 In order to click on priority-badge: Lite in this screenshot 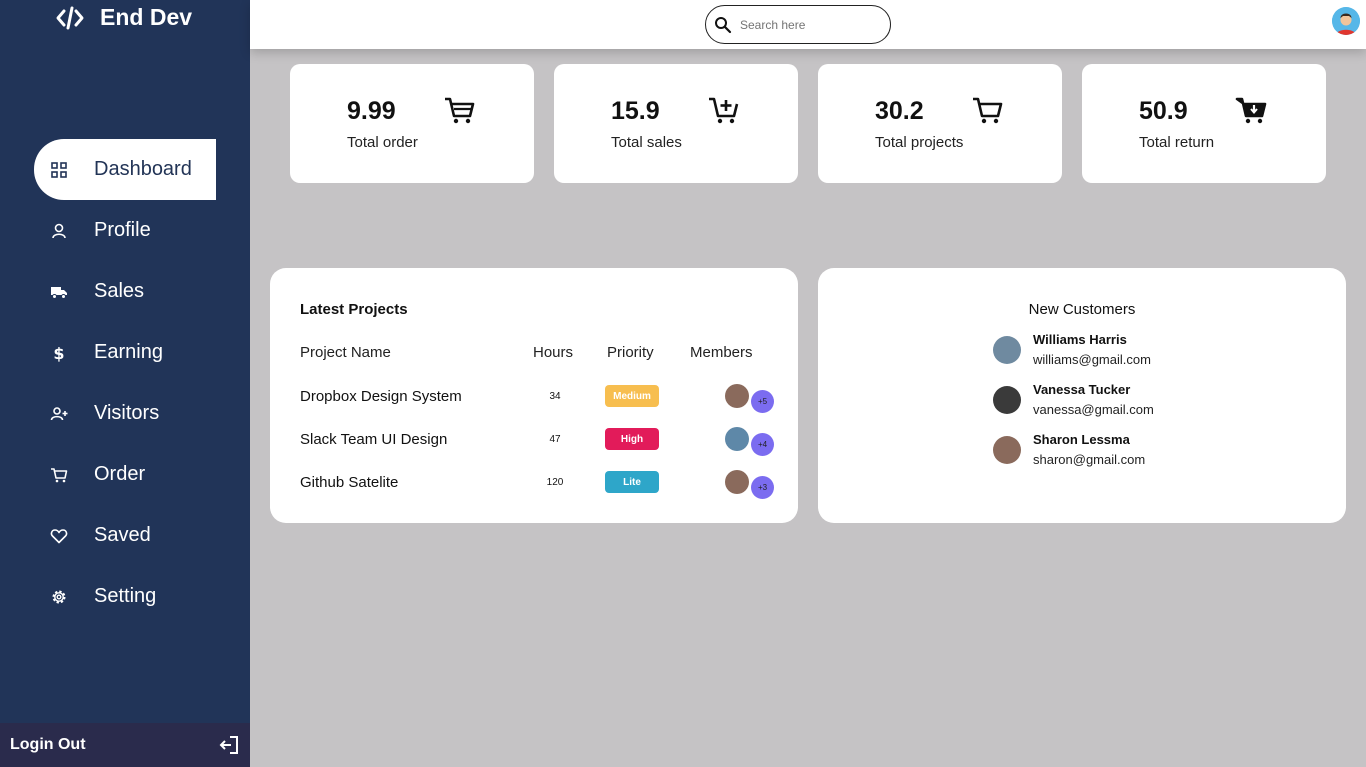, I will do `click(632, 482)`.